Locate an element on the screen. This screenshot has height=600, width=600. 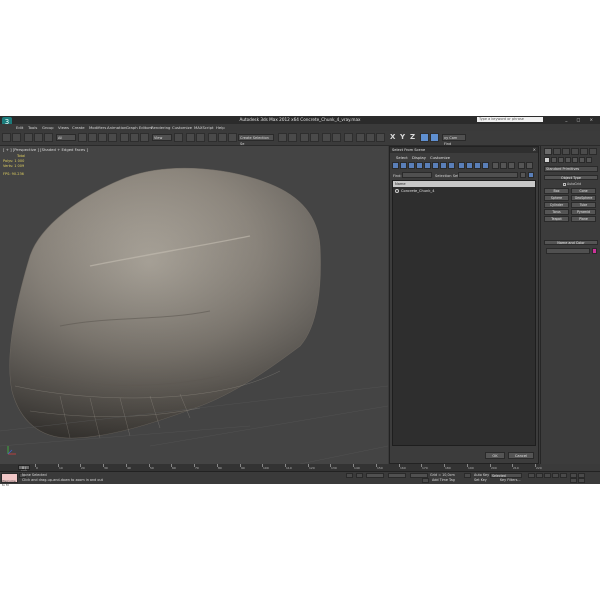
menu-graph-editors: Graph Editors is located at coordinates (139, 127).